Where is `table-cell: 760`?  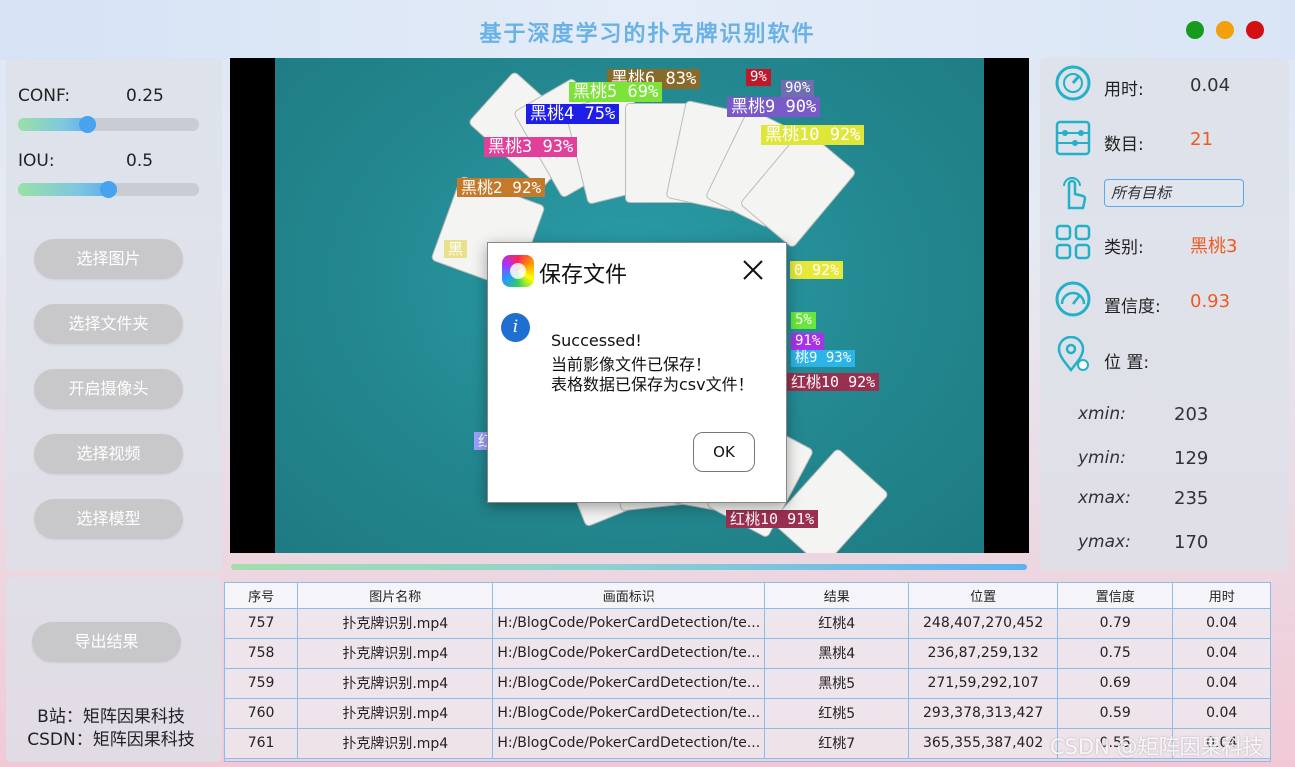 table-cell: 760 is located at coordinates (262, 713).